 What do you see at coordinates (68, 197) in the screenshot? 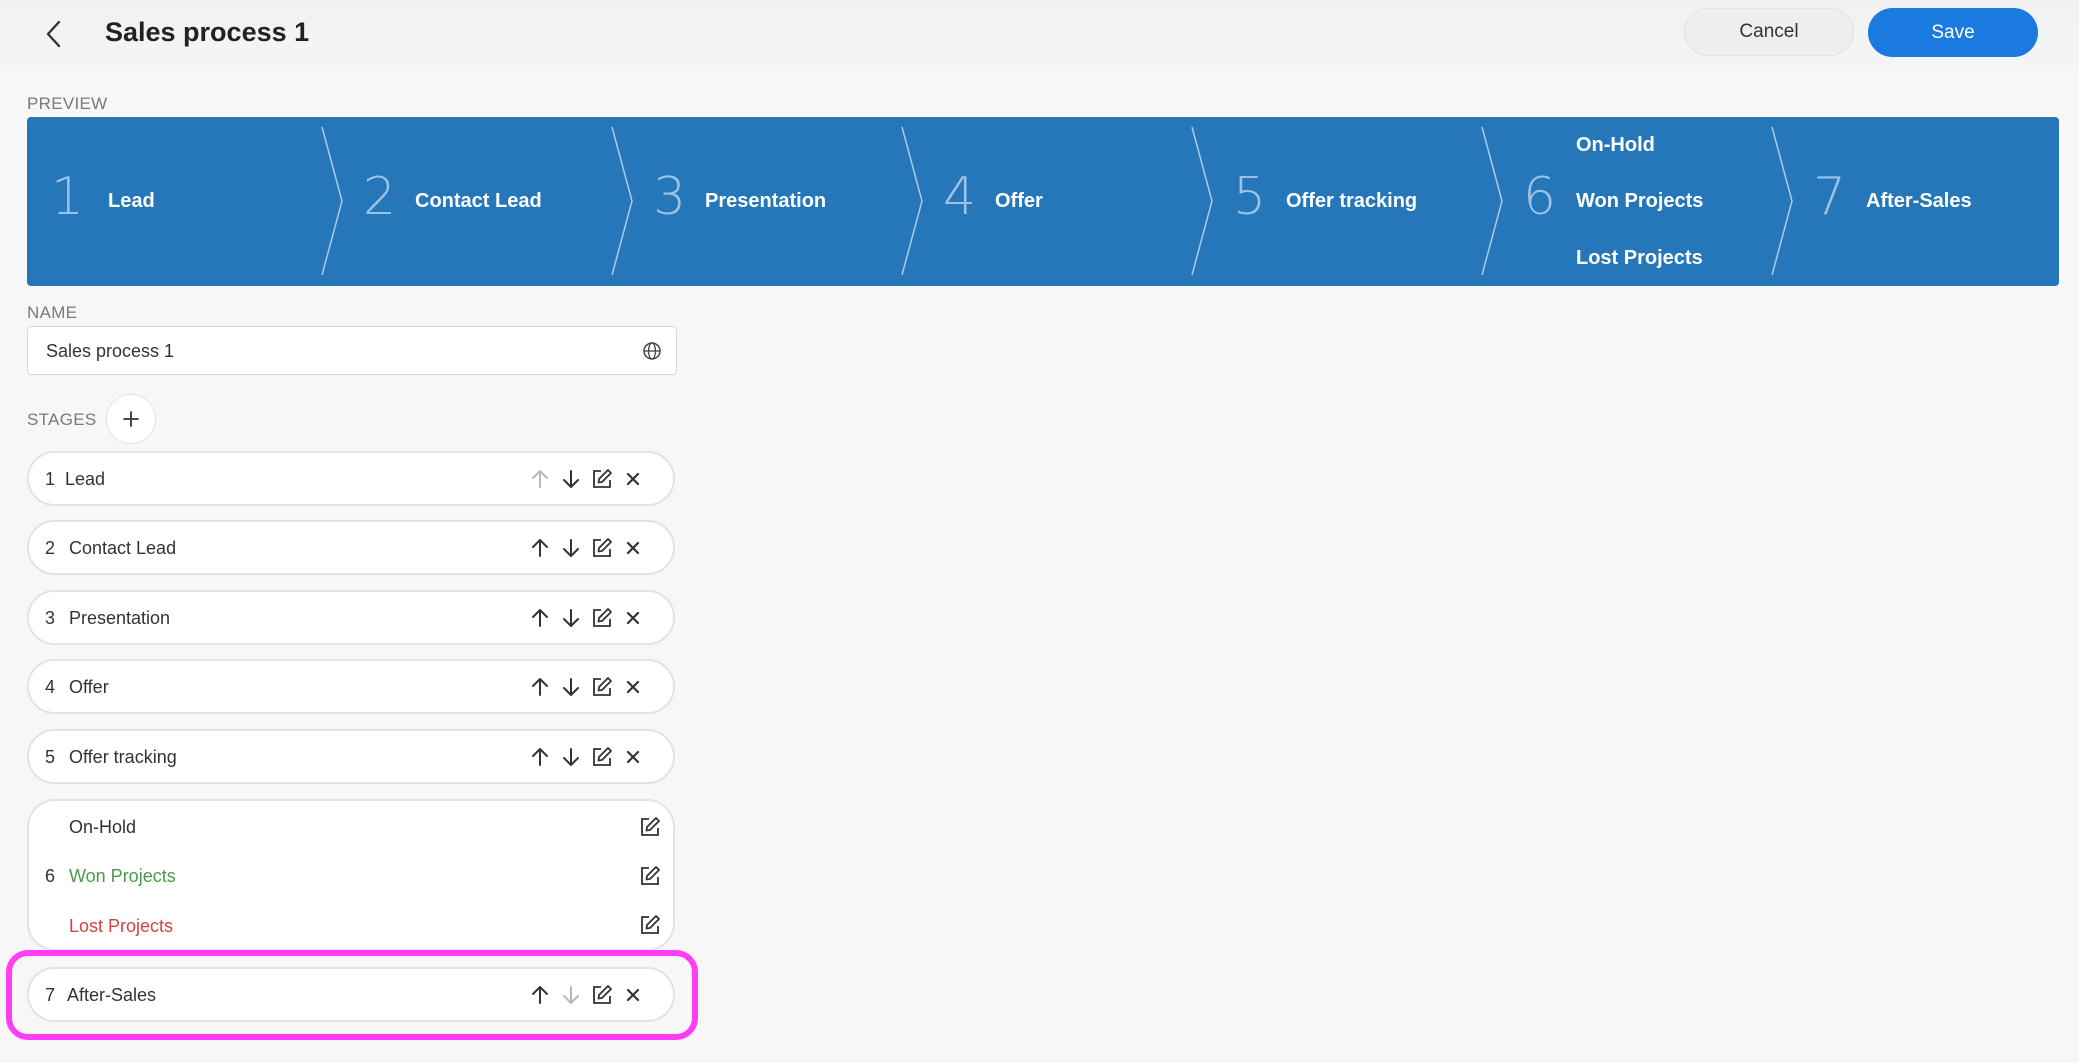
I see `preview-stage-number: 1` at bounding box center [68, 197].